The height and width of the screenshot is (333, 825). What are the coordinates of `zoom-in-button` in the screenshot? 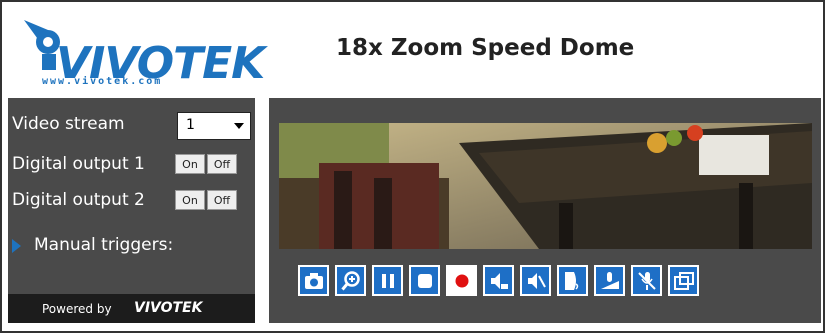 It's located at (350, 280).